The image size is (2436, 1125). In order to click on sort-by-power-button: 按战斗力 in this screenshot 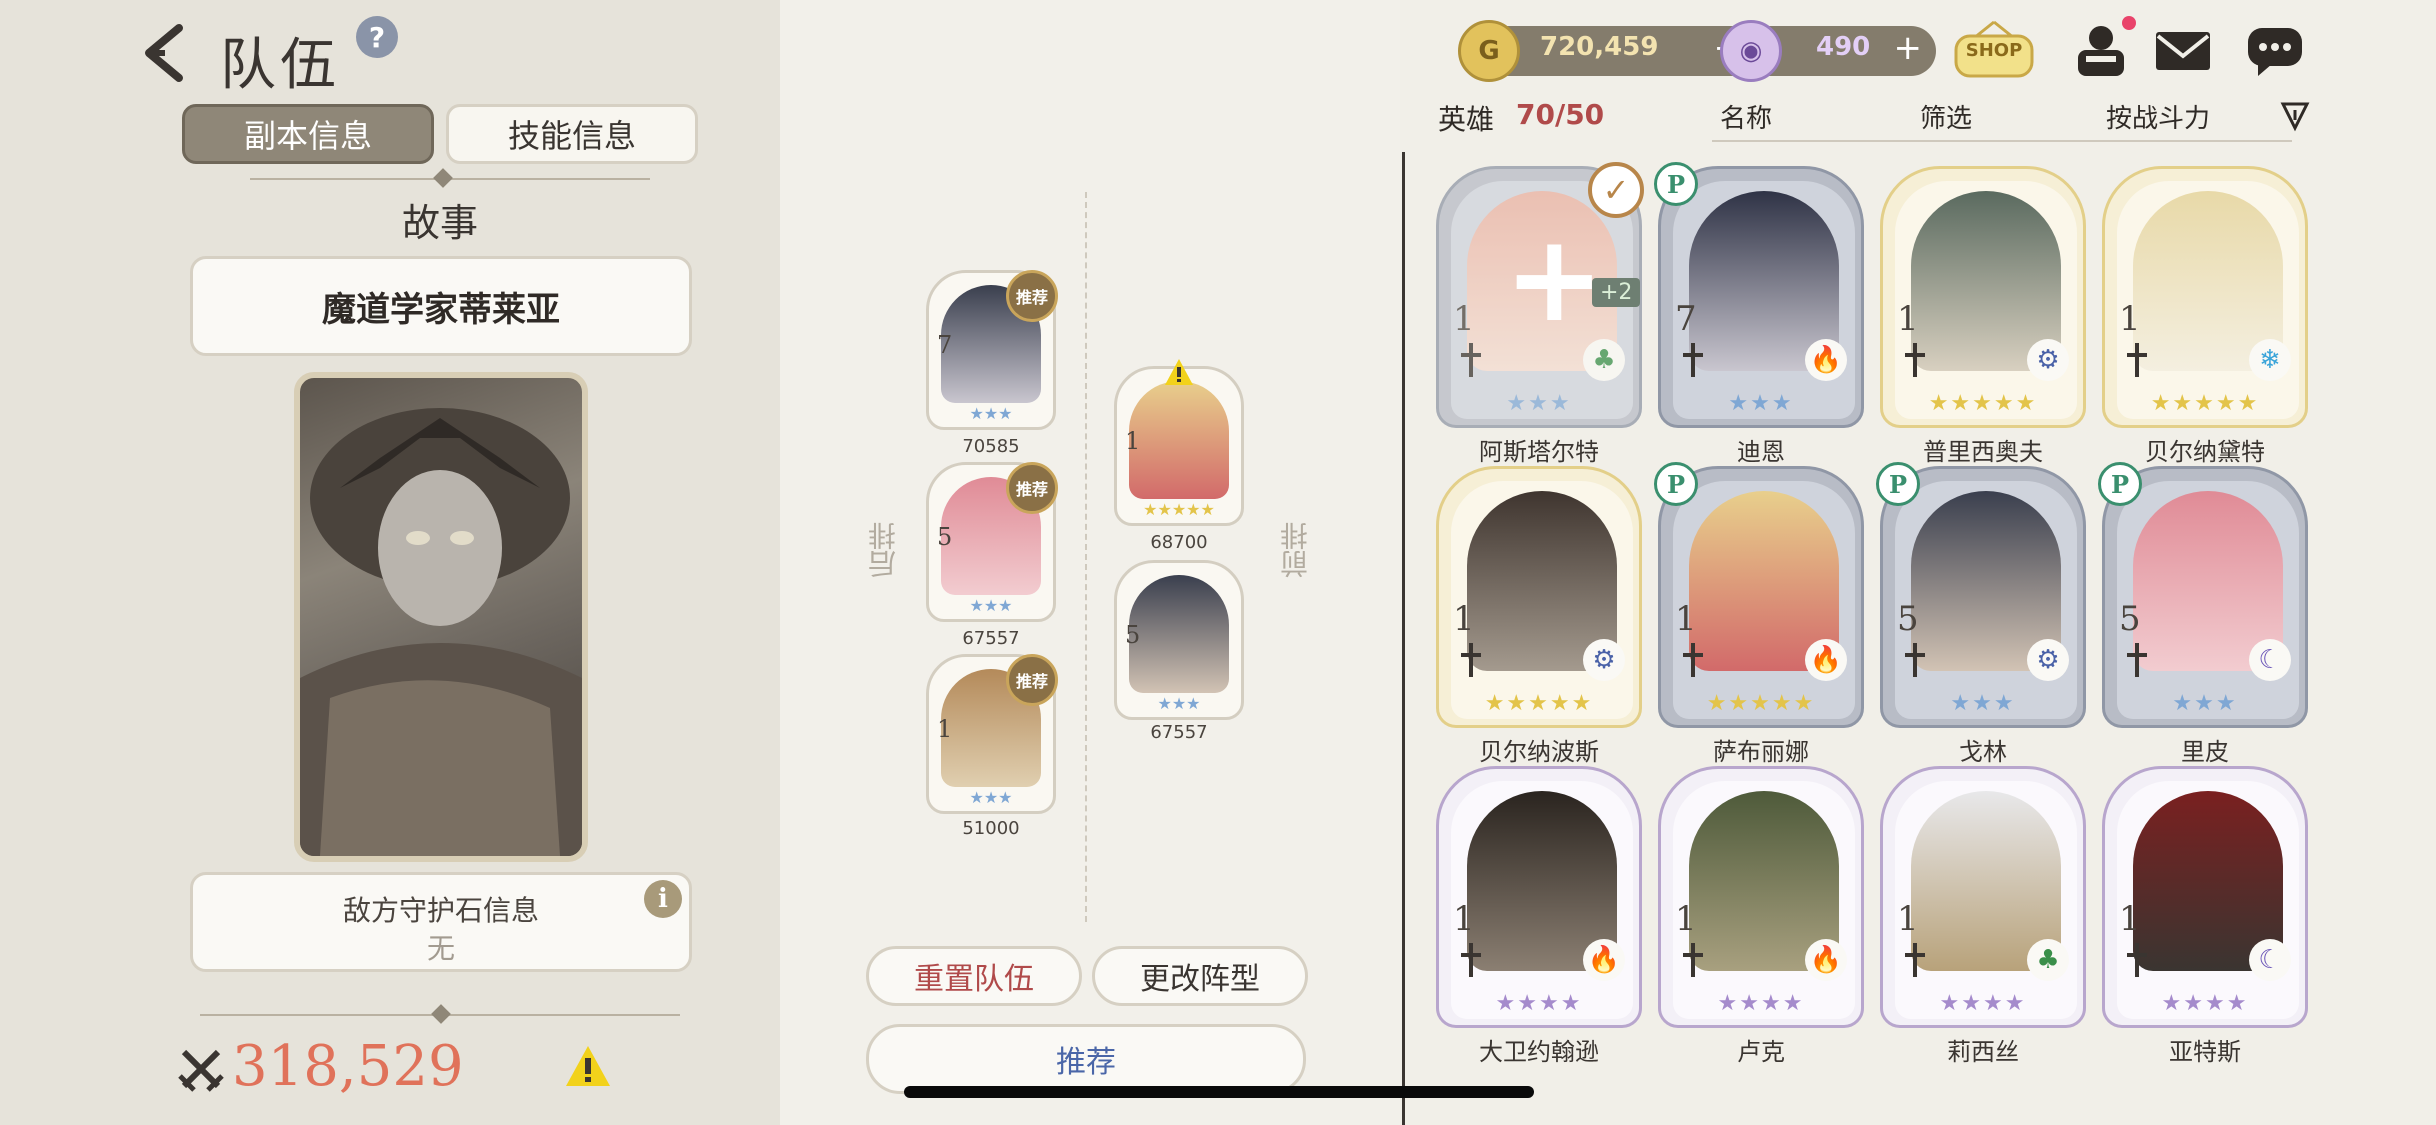, I will do `click(2158, 116)`.